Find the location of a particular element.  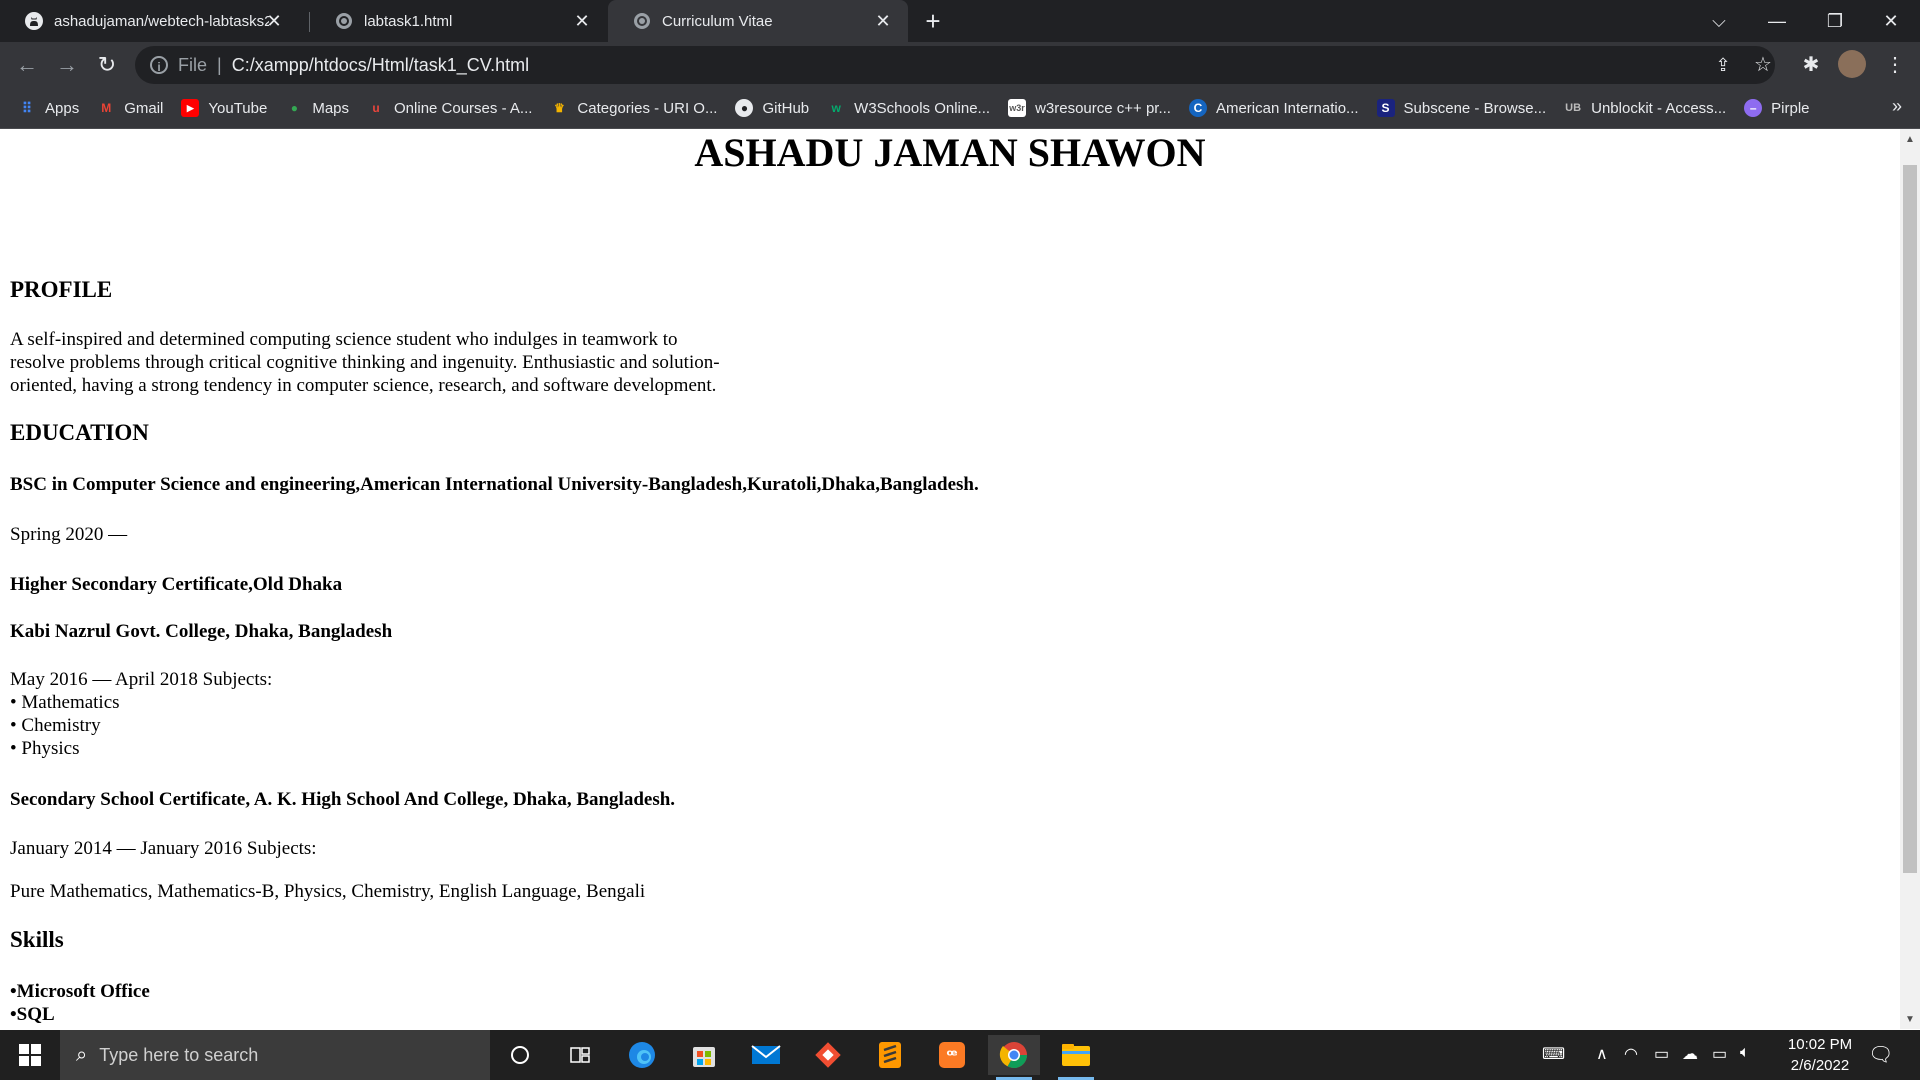

battery-icon: ▭ is located at coordinates (1719, 1054).